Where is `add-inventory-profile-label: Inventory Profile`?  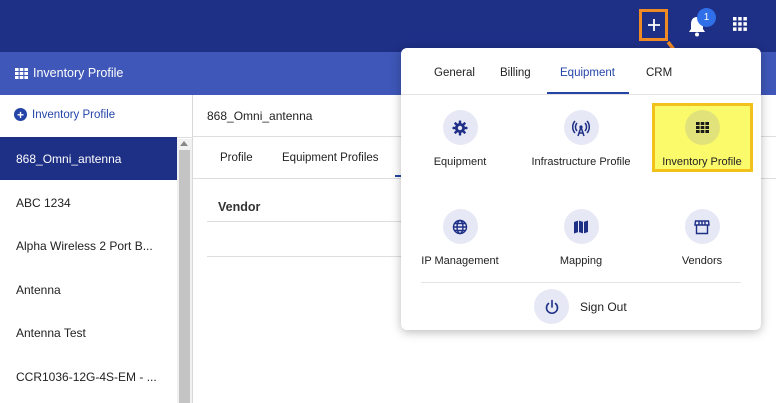 add-inventory-profile-label: Inventory Profile is located at coordinates (74, 114).